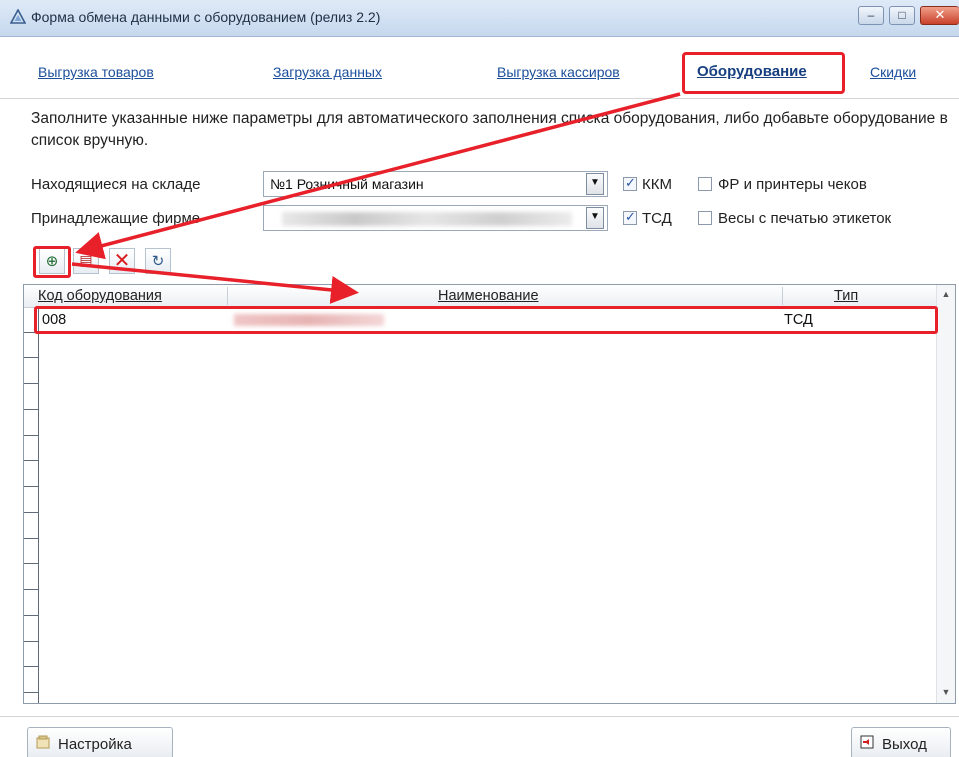 Image resolution: width=959 pixels, height=757 pixels. I want to click on column-header-name: Наименование, so click(488, 296).